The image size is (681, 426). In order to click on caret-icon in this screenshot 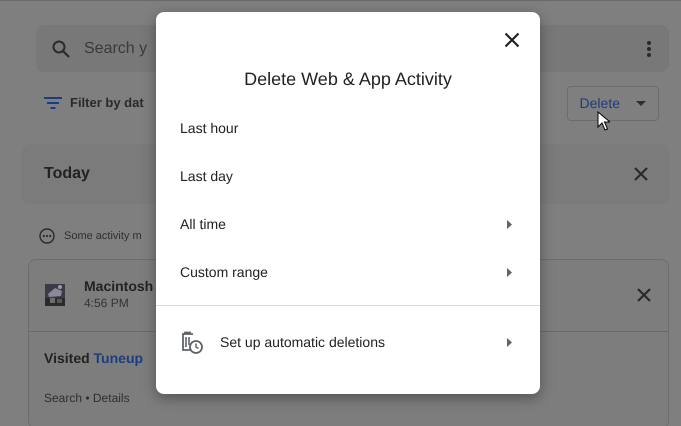, I will do `click(641, 103)`.